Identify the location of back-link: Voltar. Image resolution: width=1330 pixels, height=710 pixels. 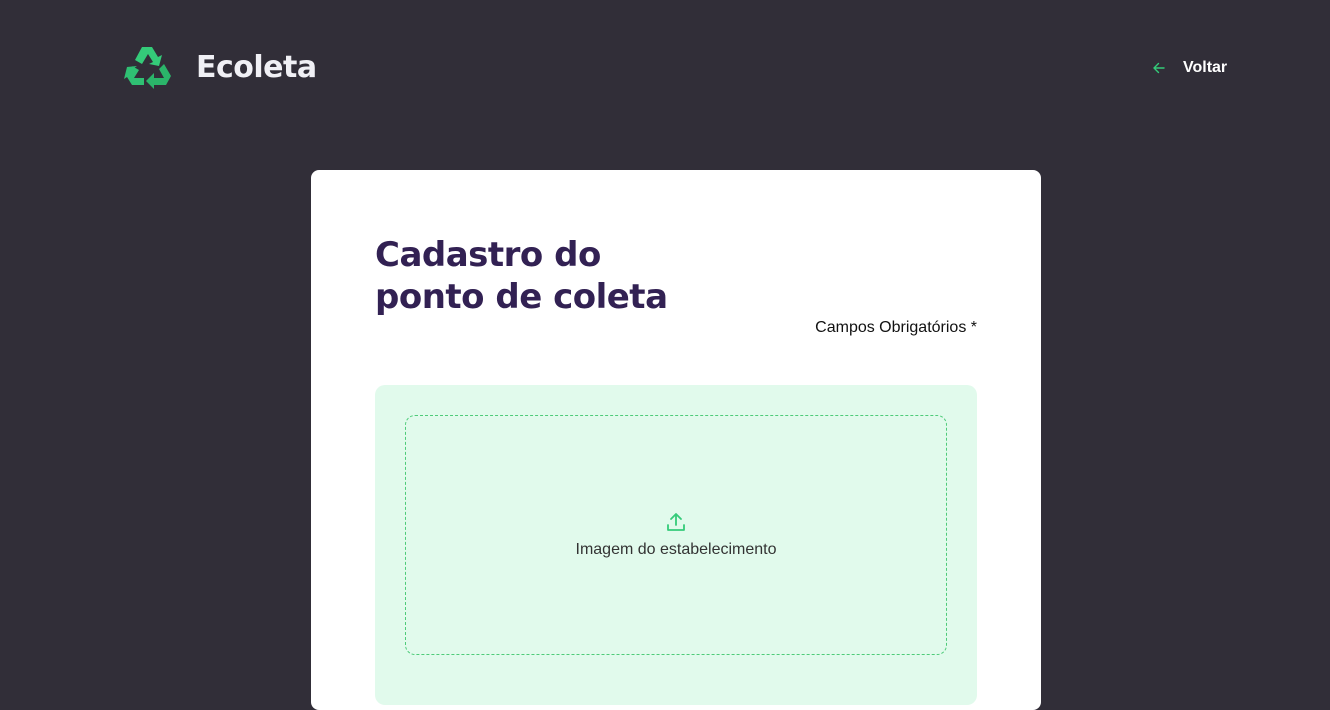
(1189, 68).